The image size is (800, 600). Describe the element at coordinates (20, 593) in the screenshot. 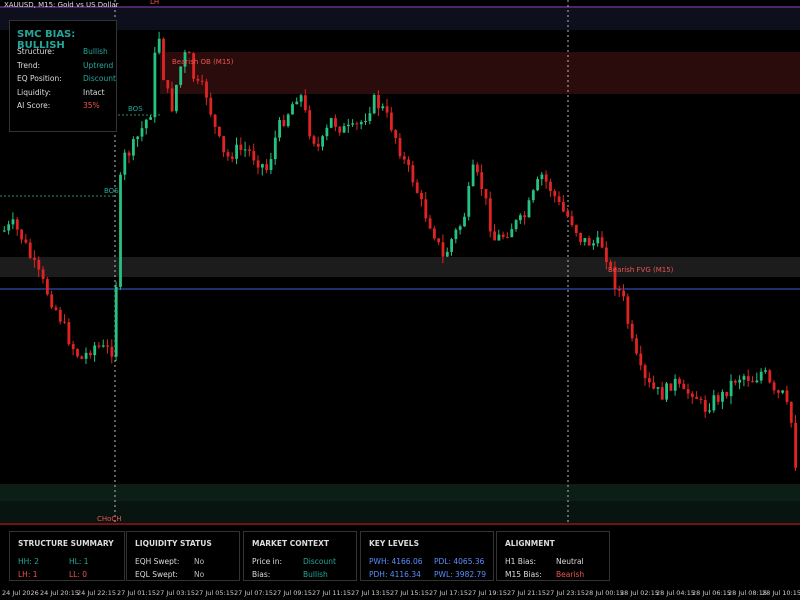

I see `time-tick: 24 Jul 2026` at that location.